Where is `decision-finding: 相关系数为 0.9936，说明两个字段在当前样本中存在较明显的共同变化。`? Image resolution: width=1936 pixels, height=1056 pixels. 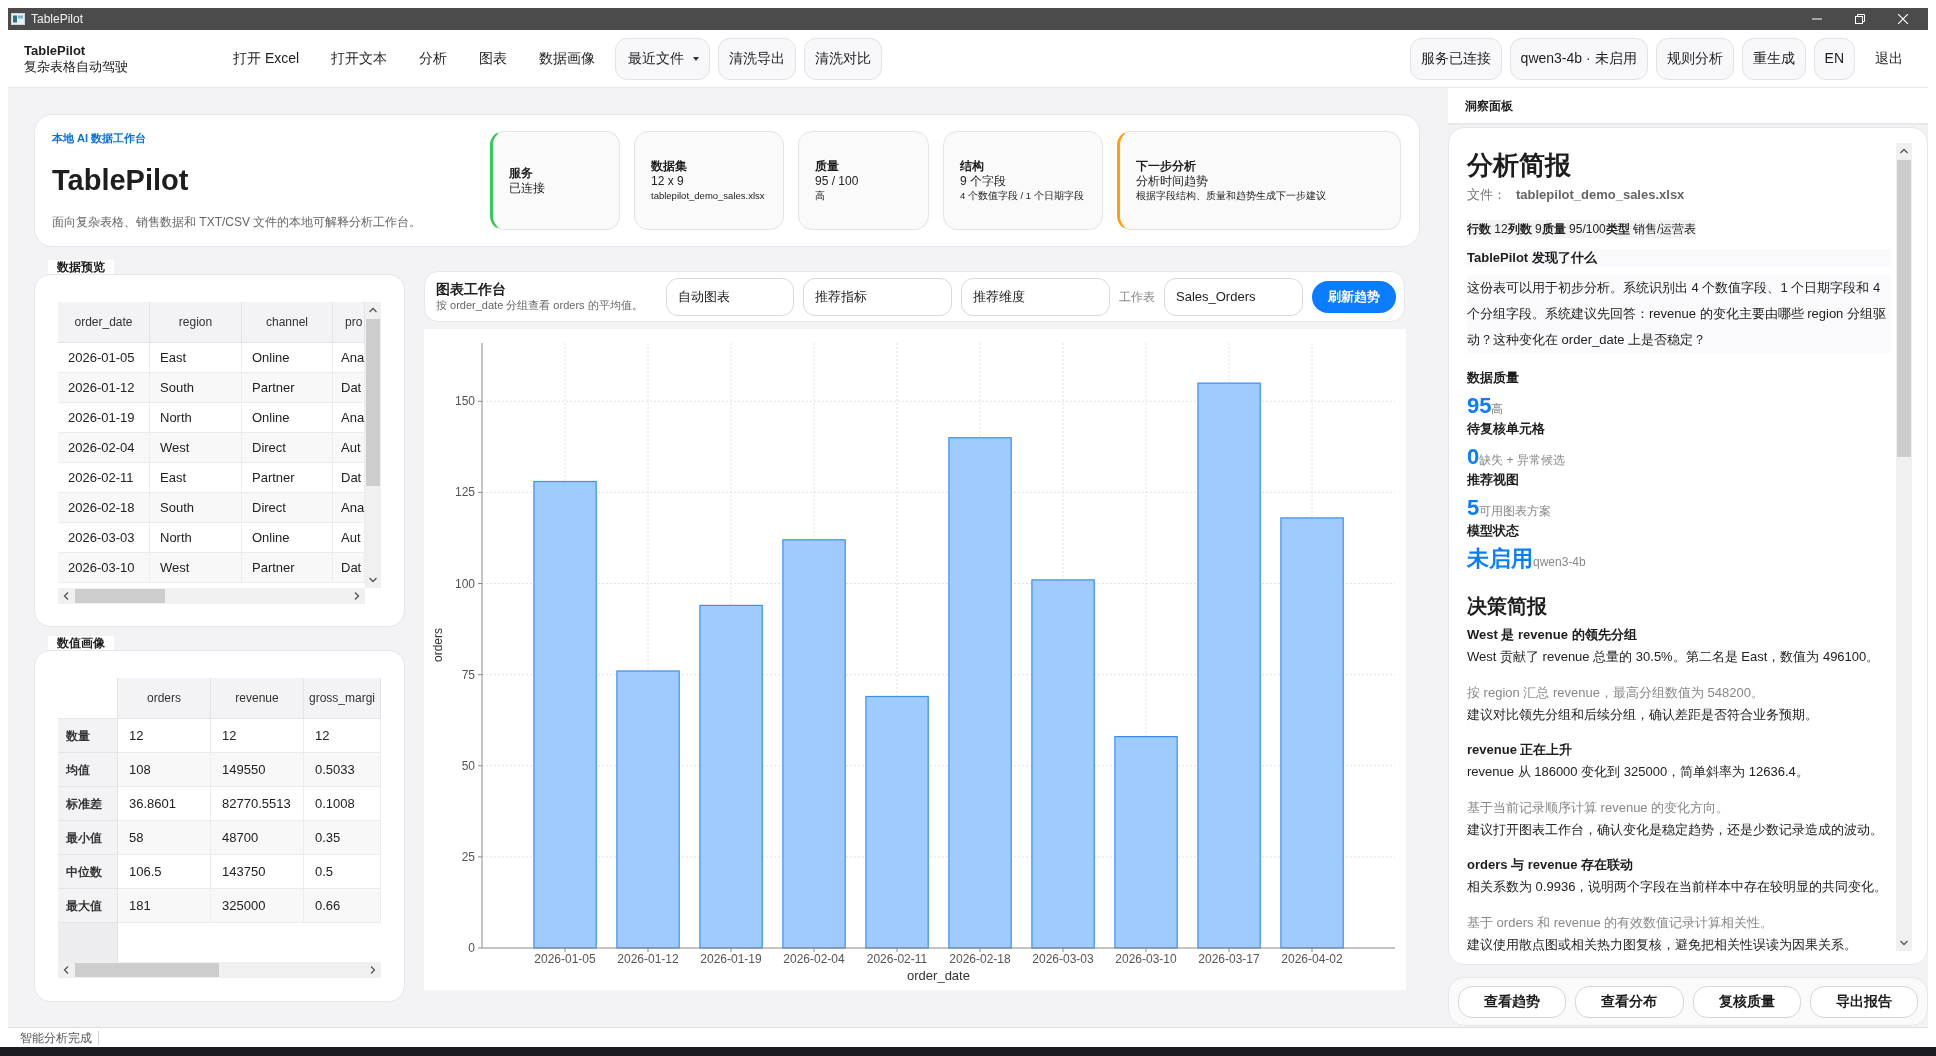 decision-finding: 相关系数为 0.9936，说明两个字段在当前样本中存在较明显的共同变化。 is located at coordinates (1678, 887).